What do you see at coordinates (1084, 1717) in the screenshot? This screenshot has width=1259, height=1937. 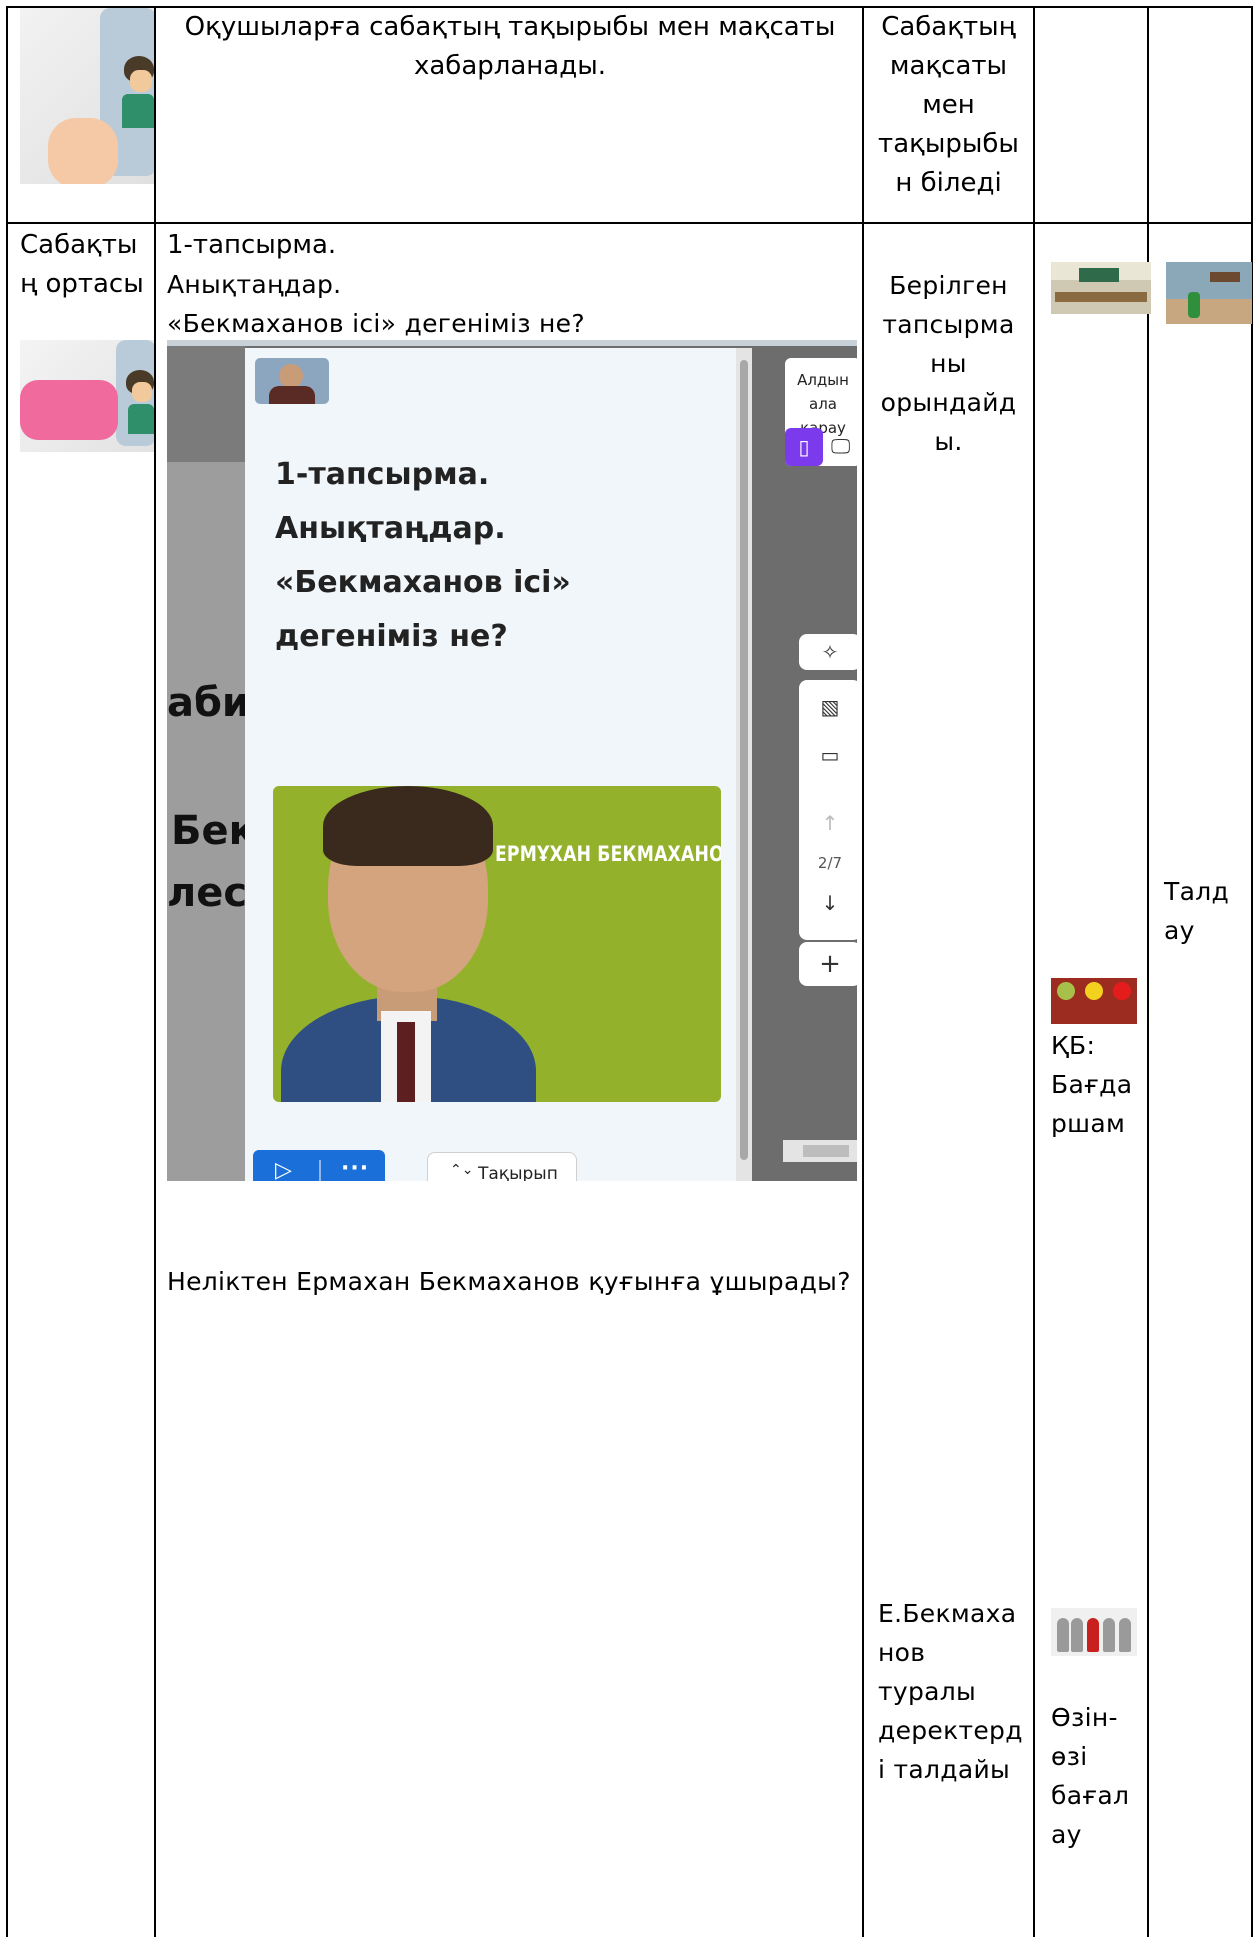 I see `text-line: Өзін-` at bounding box center [1084, 1717].